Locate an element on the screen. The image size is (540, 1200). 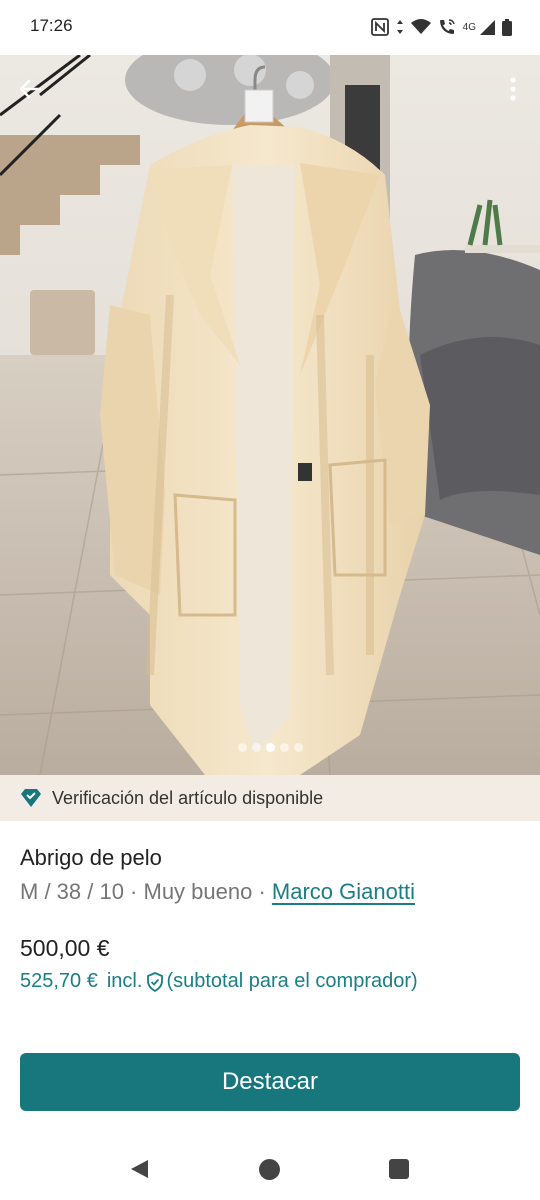
back-button is located at coordinates (30, 89).